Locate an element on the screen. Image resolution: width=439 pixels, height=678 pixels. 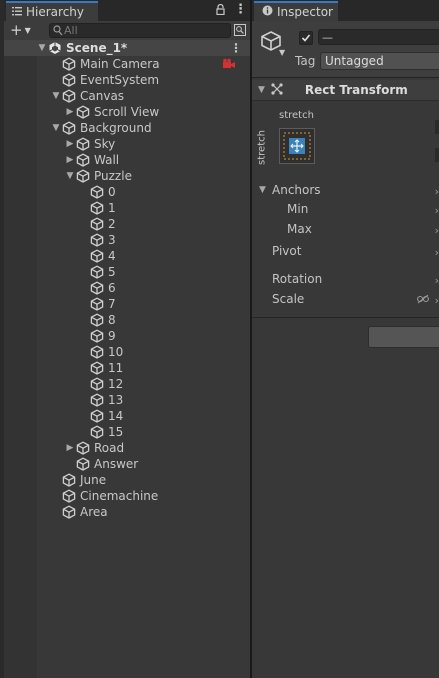
hierarchy-item-label: 12 is located at coordinates (116, 384).